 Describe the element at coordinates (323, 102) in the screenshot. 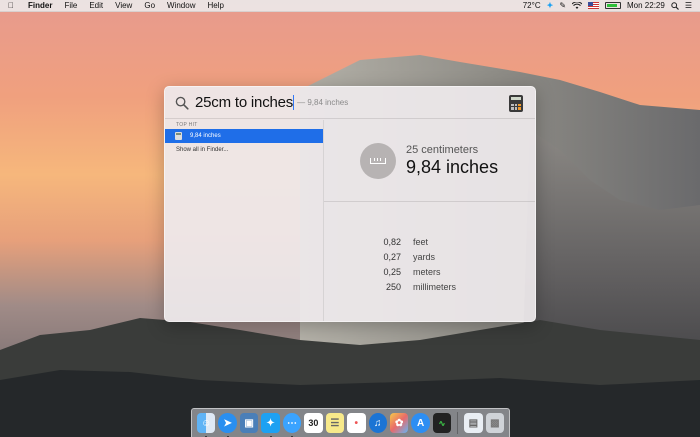

I see `search-suggestion: — 9,84 inches` at that location.